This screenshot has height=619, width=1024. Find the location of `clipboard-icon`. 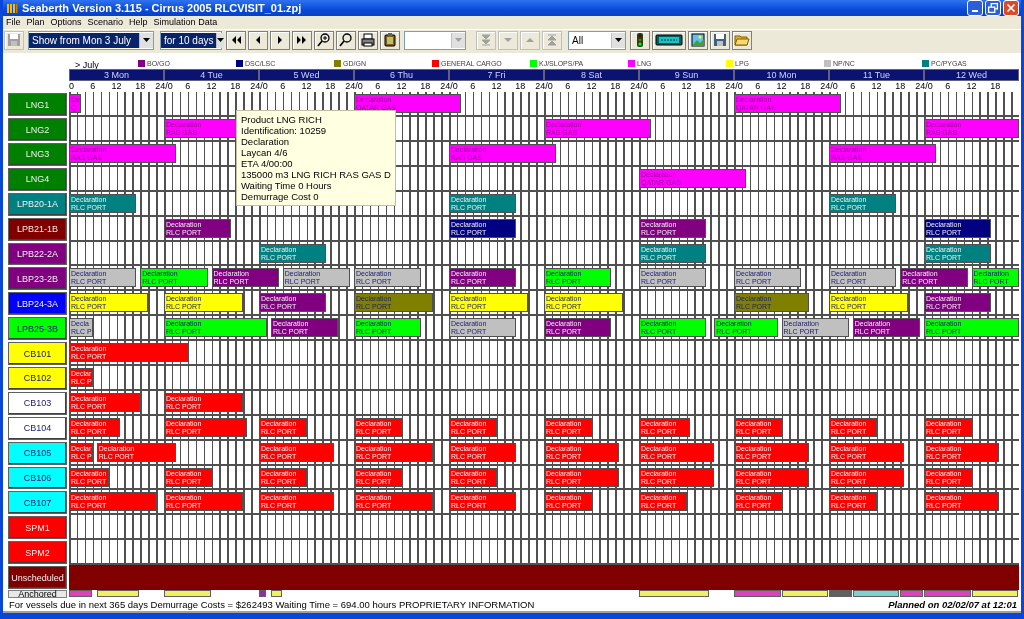

clipboard-icon is located at coordinates (390, 40).